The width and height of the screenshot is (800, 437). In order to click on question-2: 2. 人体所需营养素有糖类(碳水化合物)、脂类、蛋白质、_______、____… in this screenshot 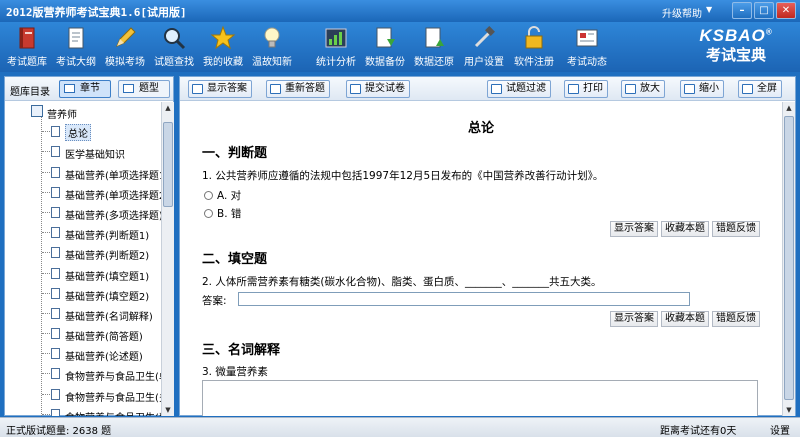, I will do `click(402, 282)`.